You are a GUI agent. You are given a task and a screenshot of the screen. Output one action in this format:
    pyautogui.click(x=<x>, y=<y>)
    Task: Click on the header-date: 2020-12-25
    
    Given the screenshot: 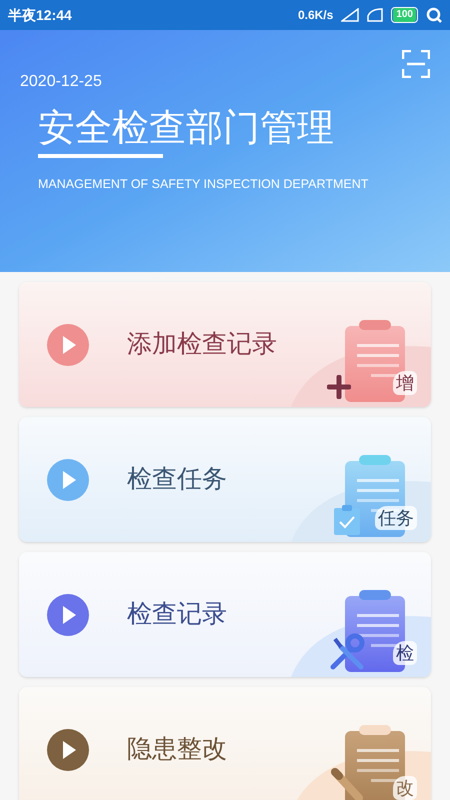 What is the action you would take?
    pyautogui.click(x=61, y=82)
    